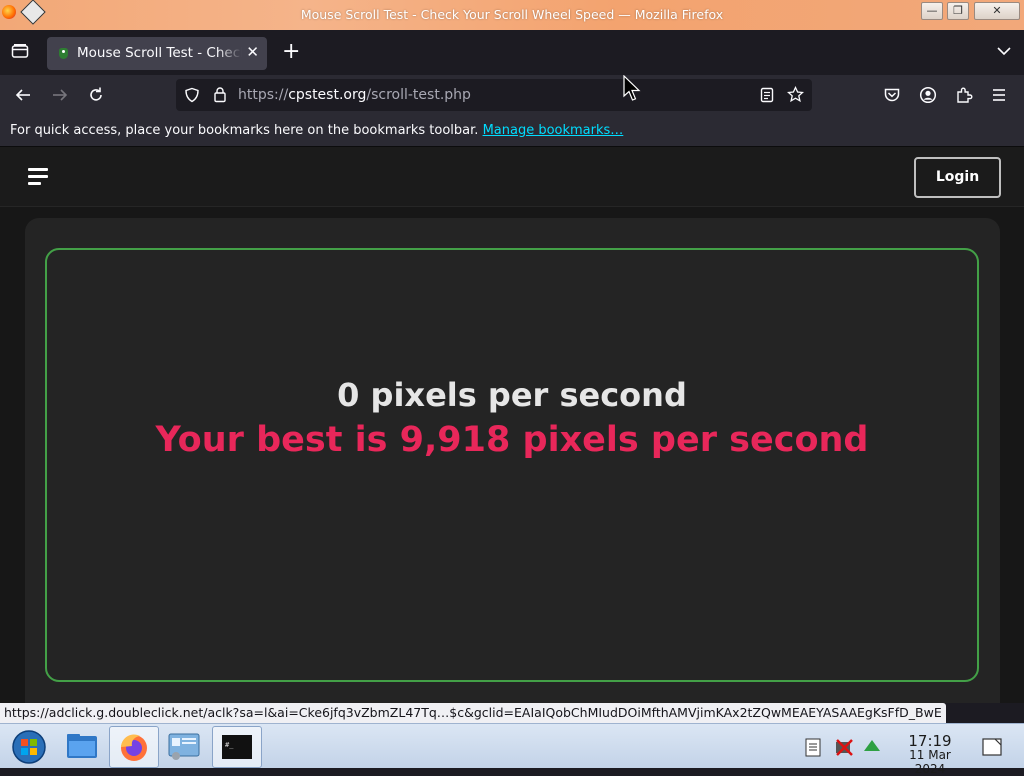  What do you see at coordinates (767, 97) in the screenshot?
I see `reader-view-icon` at bounding box center [767, 97].